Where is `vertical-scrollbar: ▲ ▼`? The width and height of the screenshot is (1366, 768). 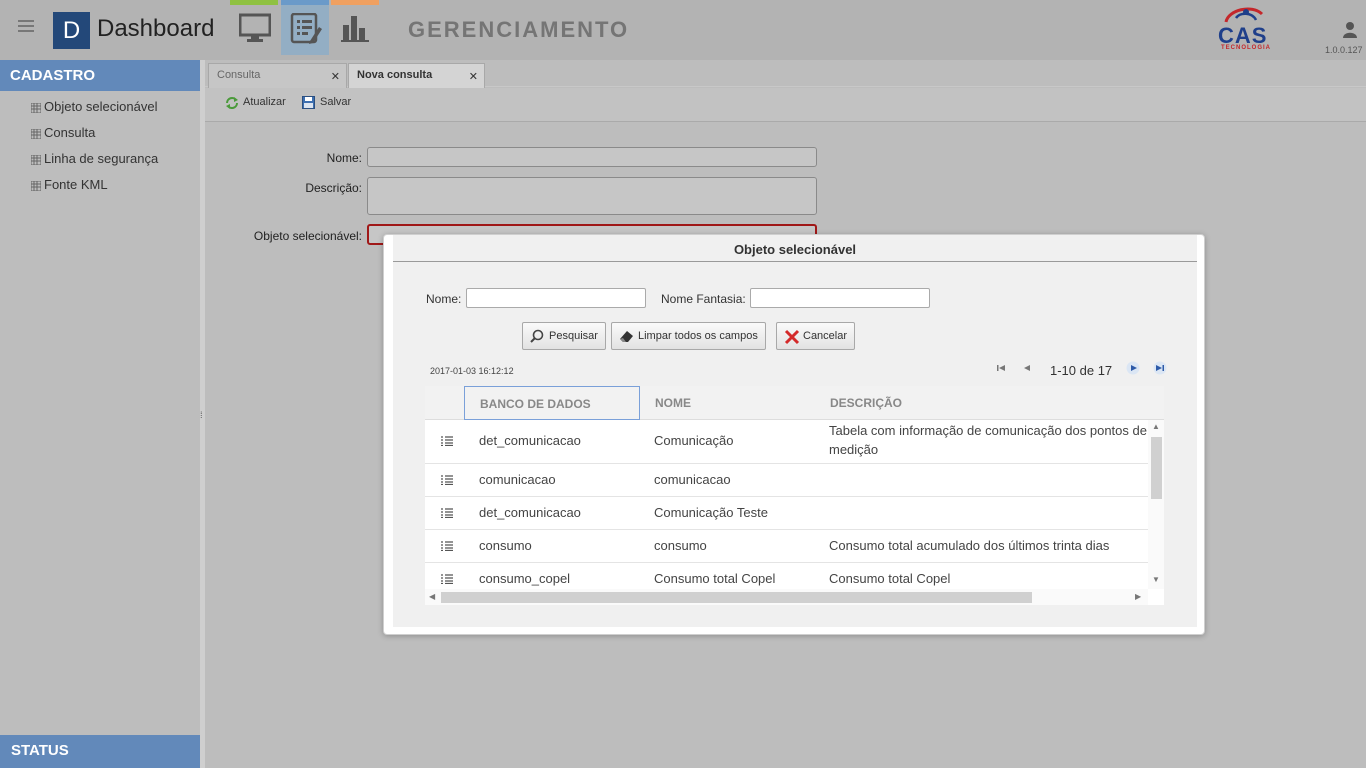 vertical-scrollbar: ▲ ▼ is located at coordinates (1156, 504).